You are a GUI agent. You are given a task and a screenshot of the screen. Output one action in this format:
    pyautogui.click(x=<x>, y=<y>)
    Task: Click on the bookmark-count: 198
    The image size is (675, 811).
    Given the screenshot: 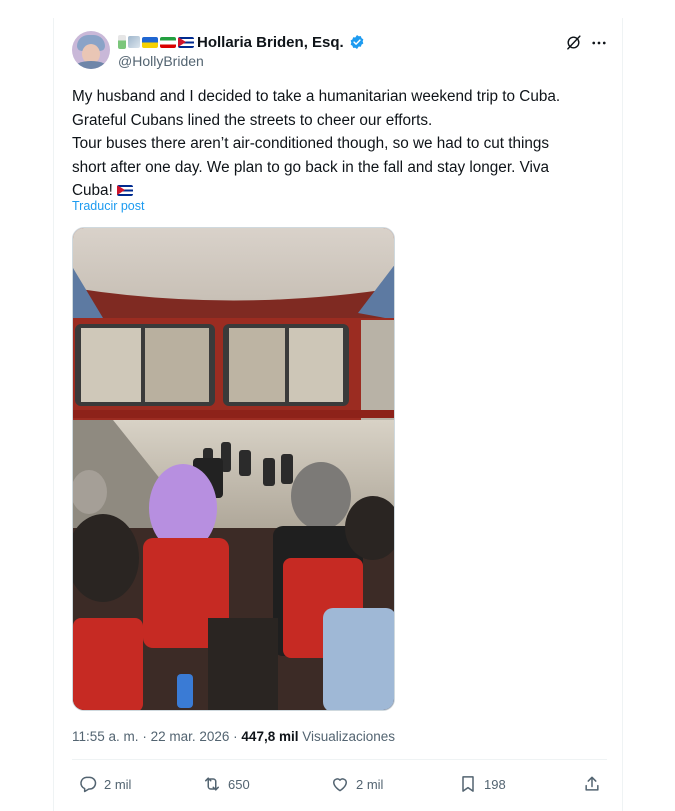 What is the action you would take?
    pyautogui.click(x=495, y=784)
    